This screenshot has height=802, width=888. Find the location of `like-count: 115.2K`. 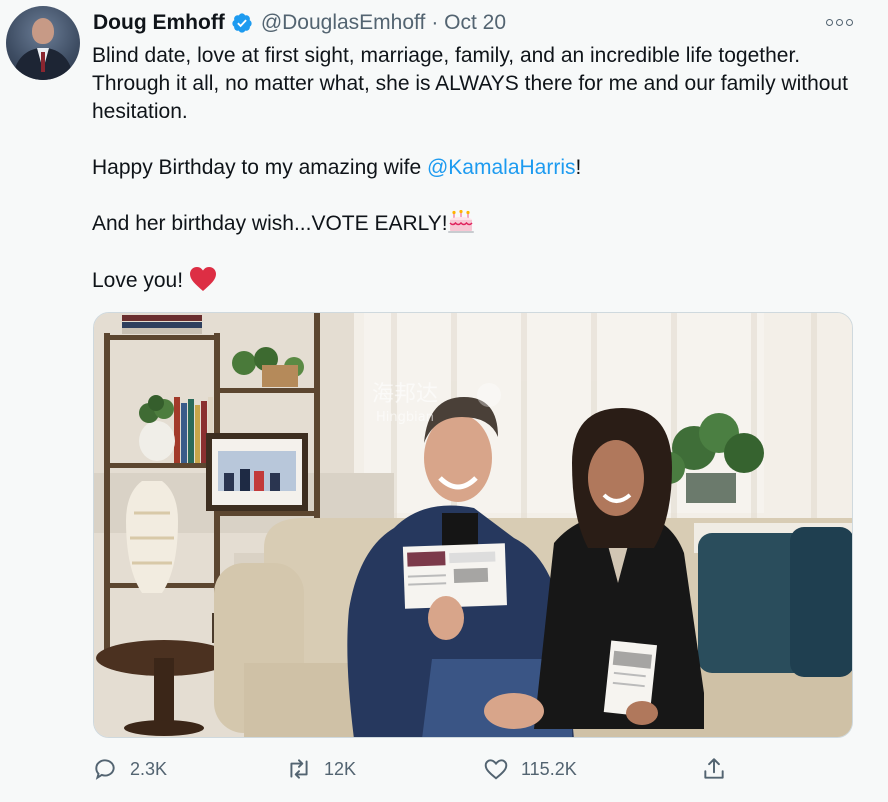

like-count: 115.2K is located at coordinates (549, 768).